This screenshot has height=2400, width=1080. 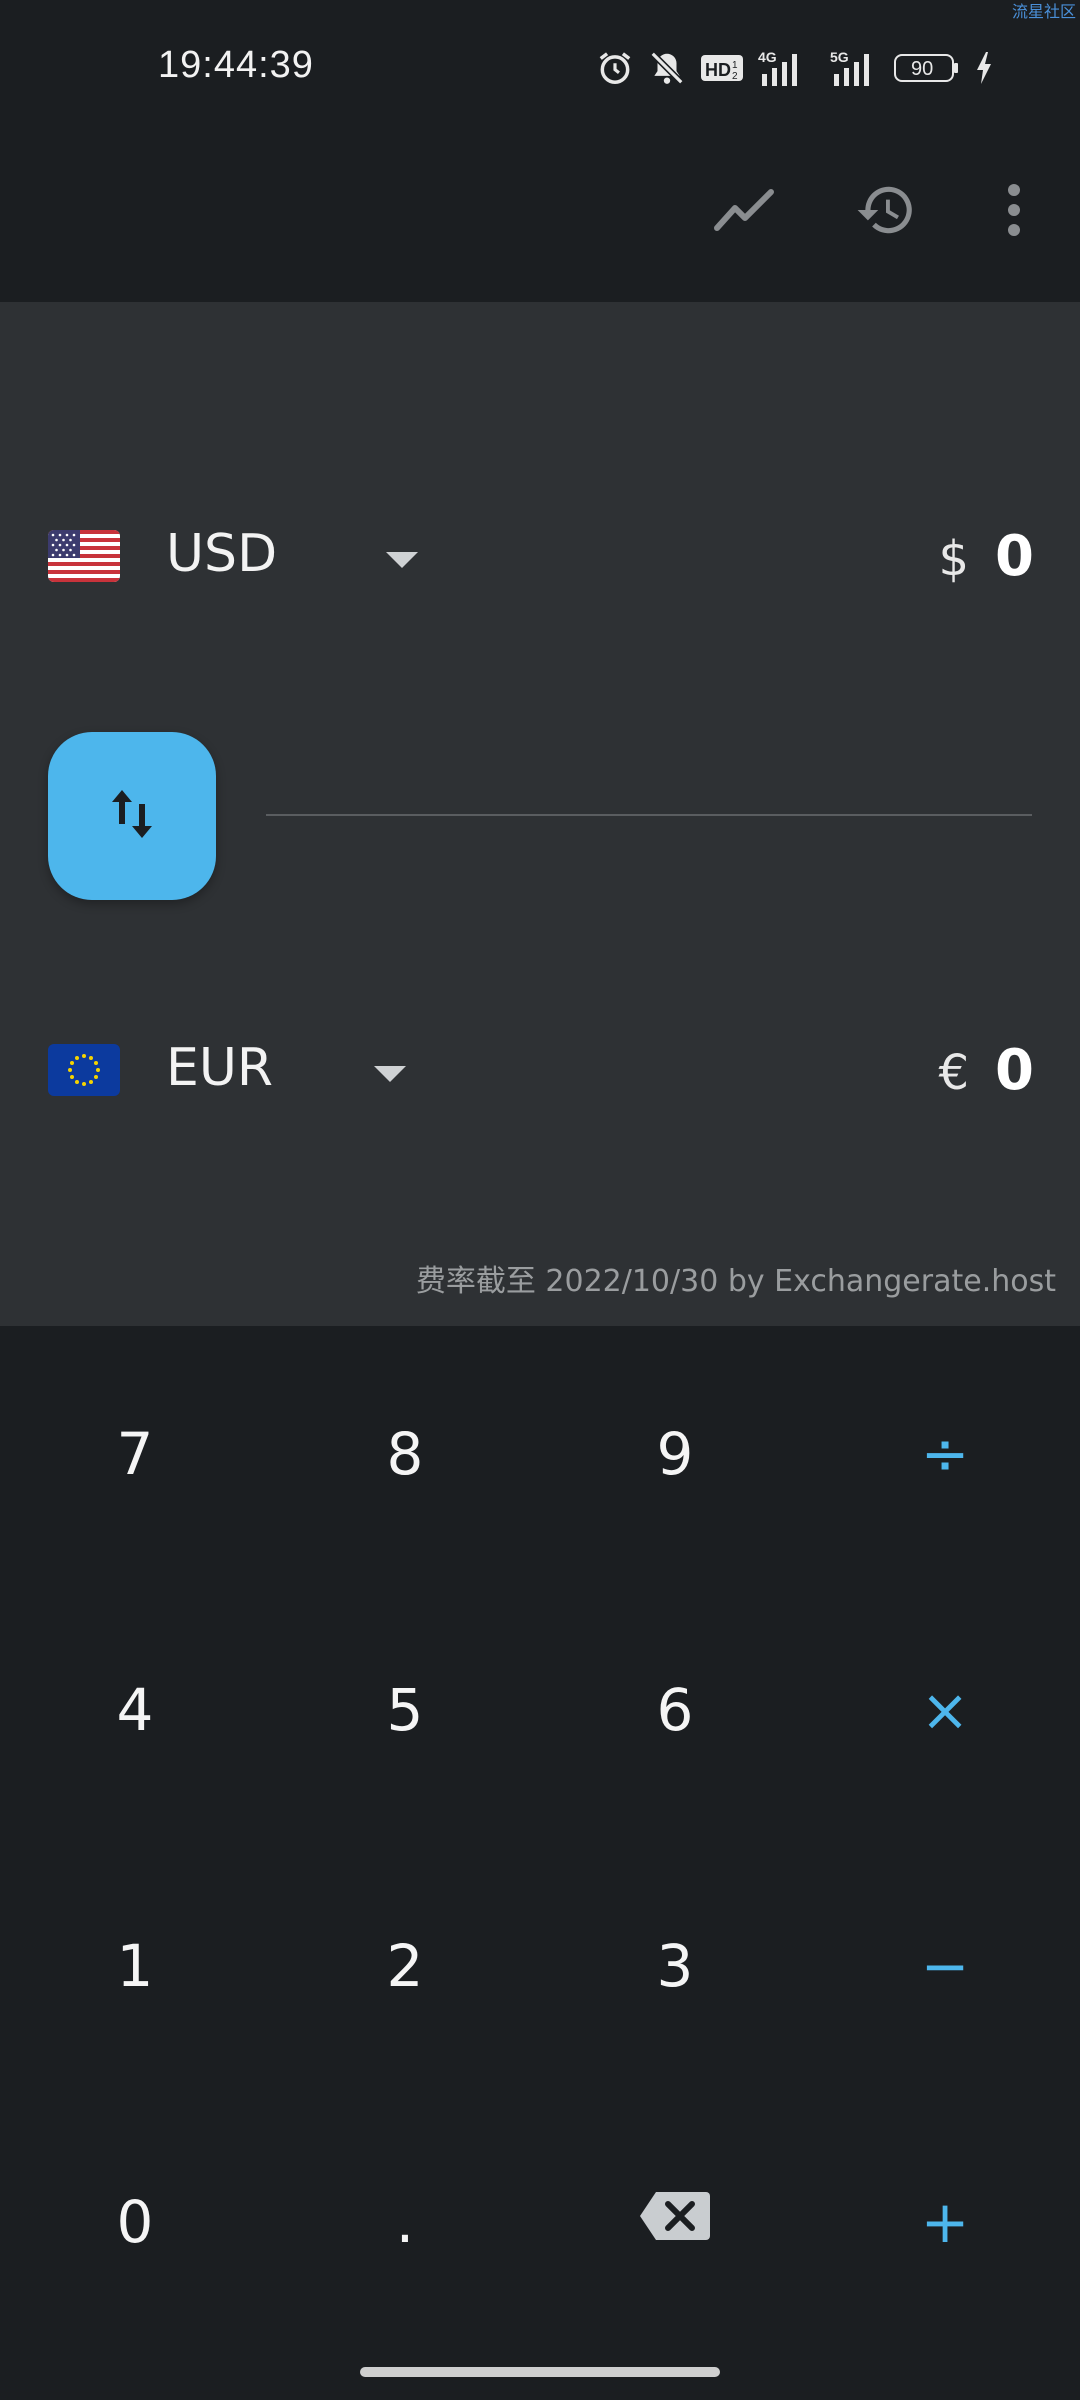 What do you see at coordinates (84, 556) in the screenshot?
I see `us-flag-icon` at bounding box center [84, 556].